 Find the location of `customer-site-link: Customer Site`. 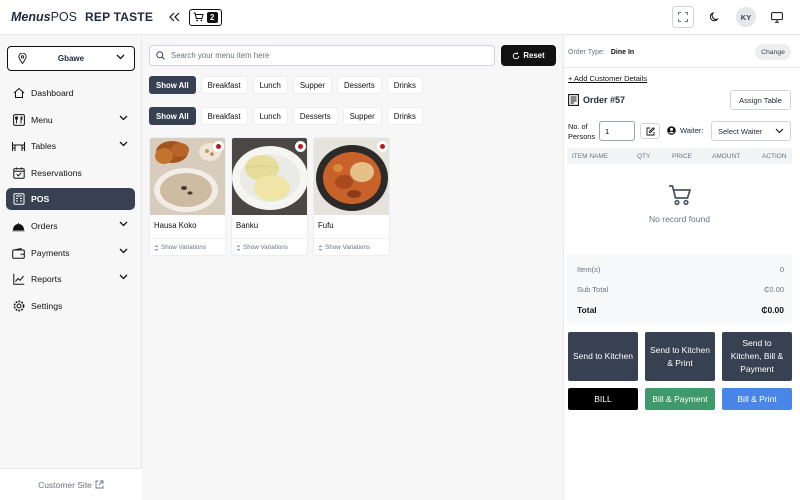

customer-site-link: Customer Site is located at coordinates (71, 484).